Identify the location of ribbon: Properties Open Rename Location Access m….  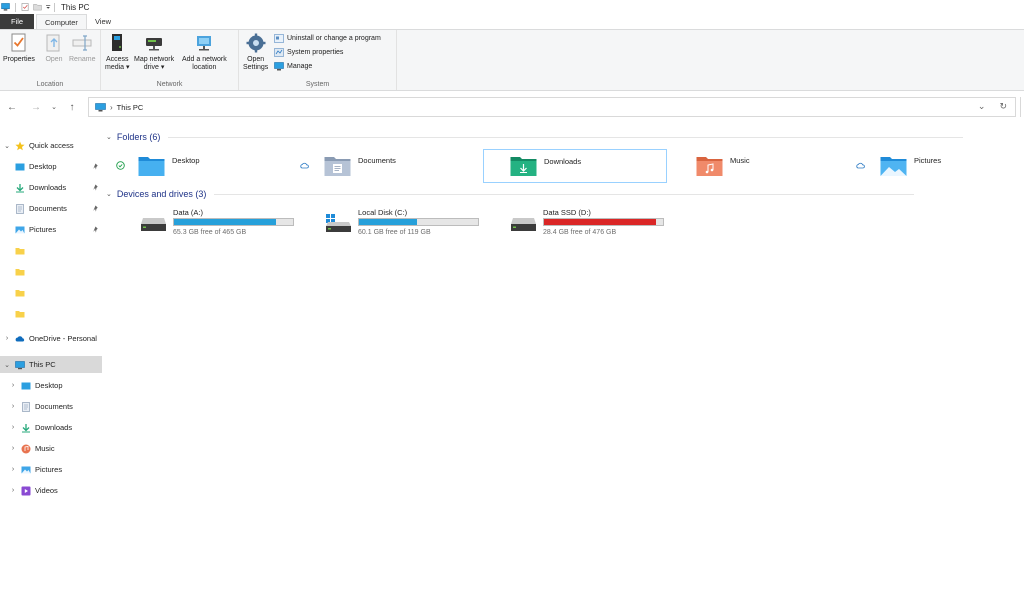
(512, 60).